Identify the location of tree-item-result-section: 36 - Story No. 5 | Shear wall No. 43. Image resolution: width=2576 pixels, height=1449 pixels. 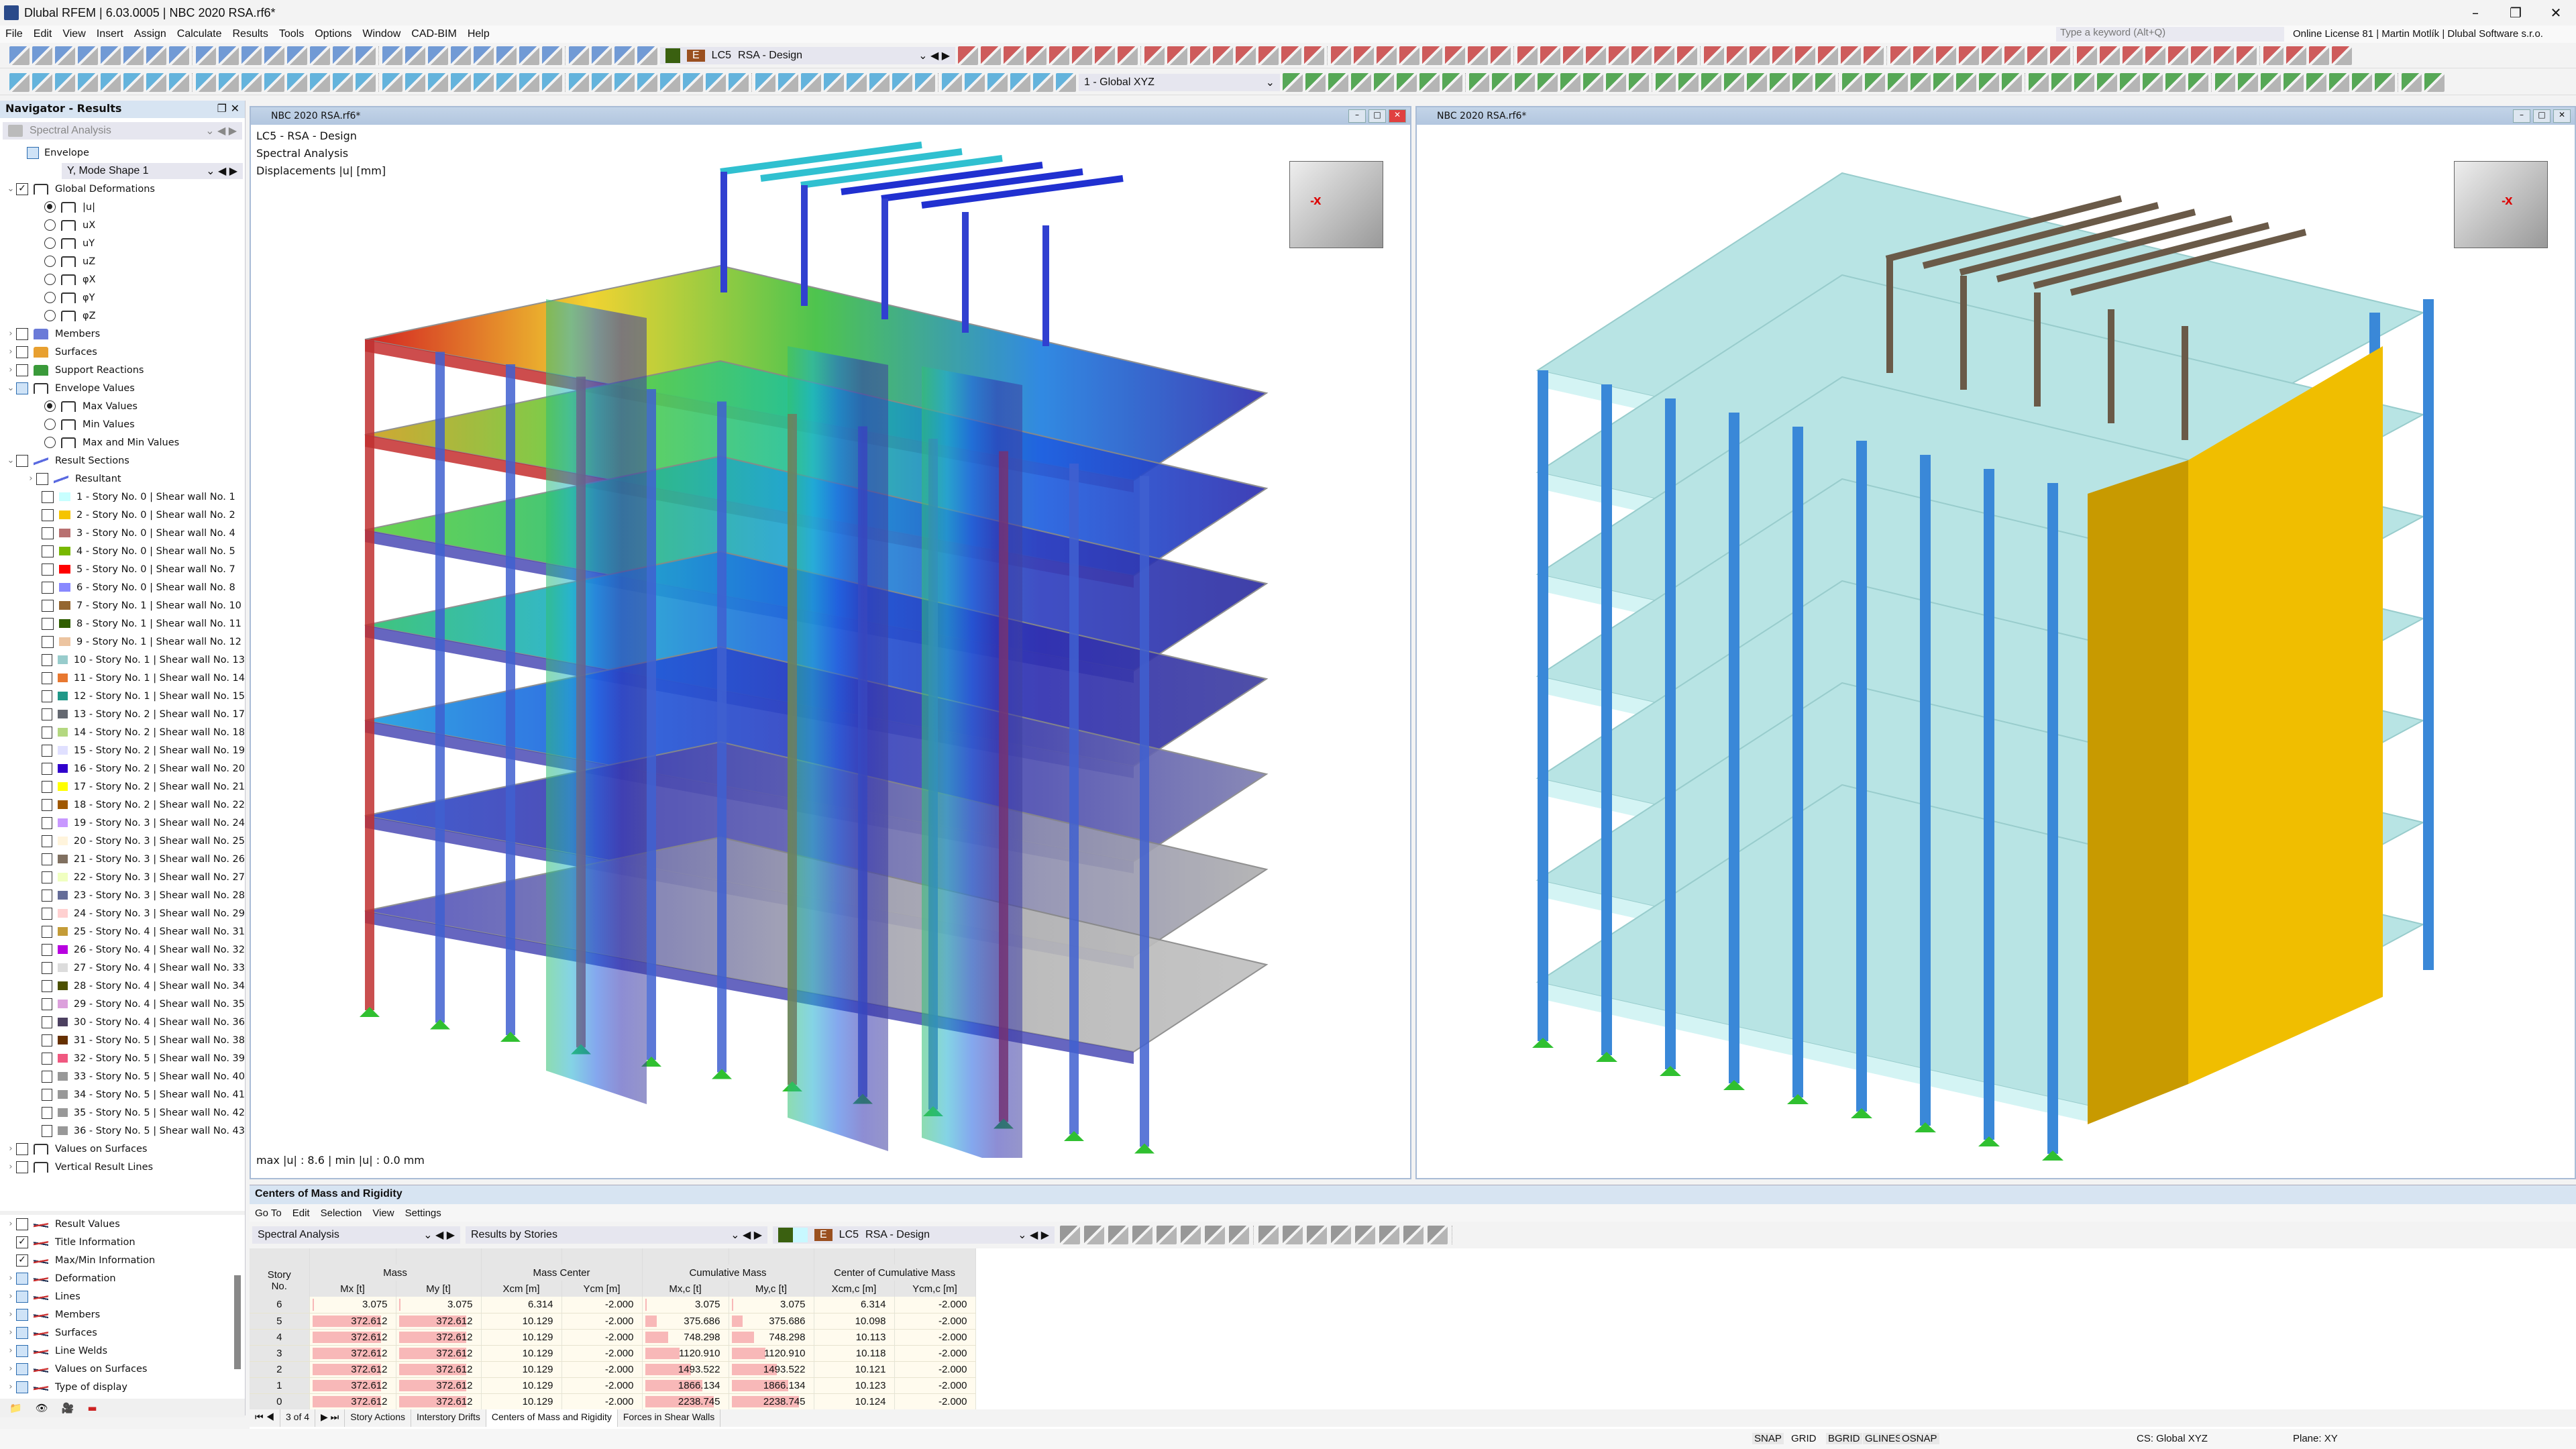
(122, 1131).